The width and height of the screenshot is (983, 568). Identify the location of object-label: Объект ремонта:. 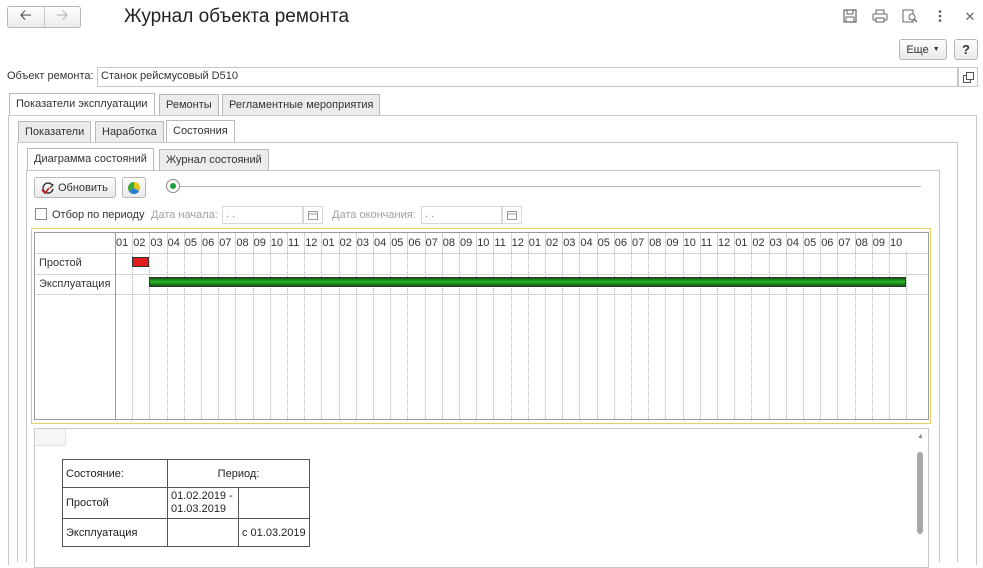
(50, 76).